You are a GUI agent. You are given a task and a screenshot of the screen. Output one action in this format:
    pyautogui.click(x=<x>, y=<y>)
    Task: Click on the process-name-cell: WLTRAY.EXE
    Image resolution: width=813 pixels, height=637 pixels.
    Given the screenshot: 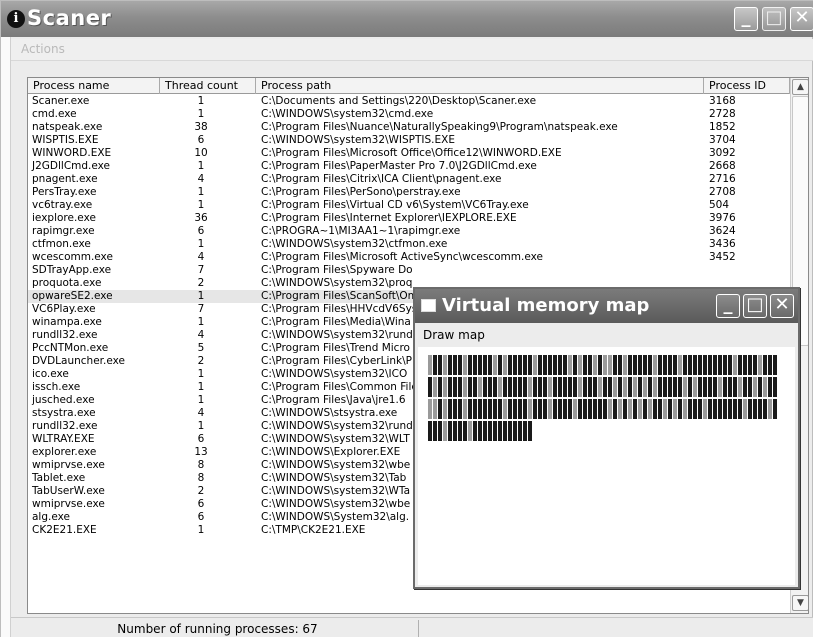 What is the action you would take?
    pyautogui.click(x=63, y=439)
    